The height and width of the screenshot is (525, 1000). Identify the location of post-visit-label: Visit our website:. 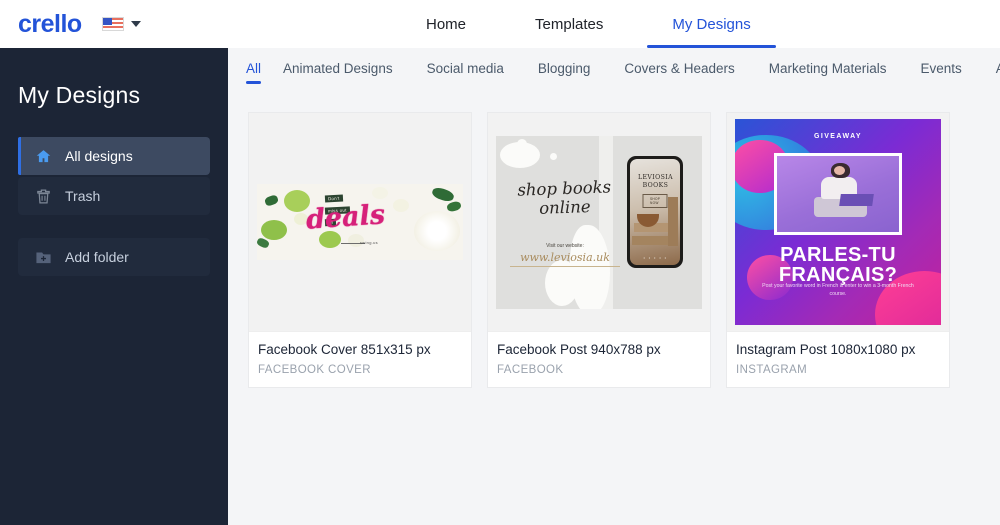
(565, 245).